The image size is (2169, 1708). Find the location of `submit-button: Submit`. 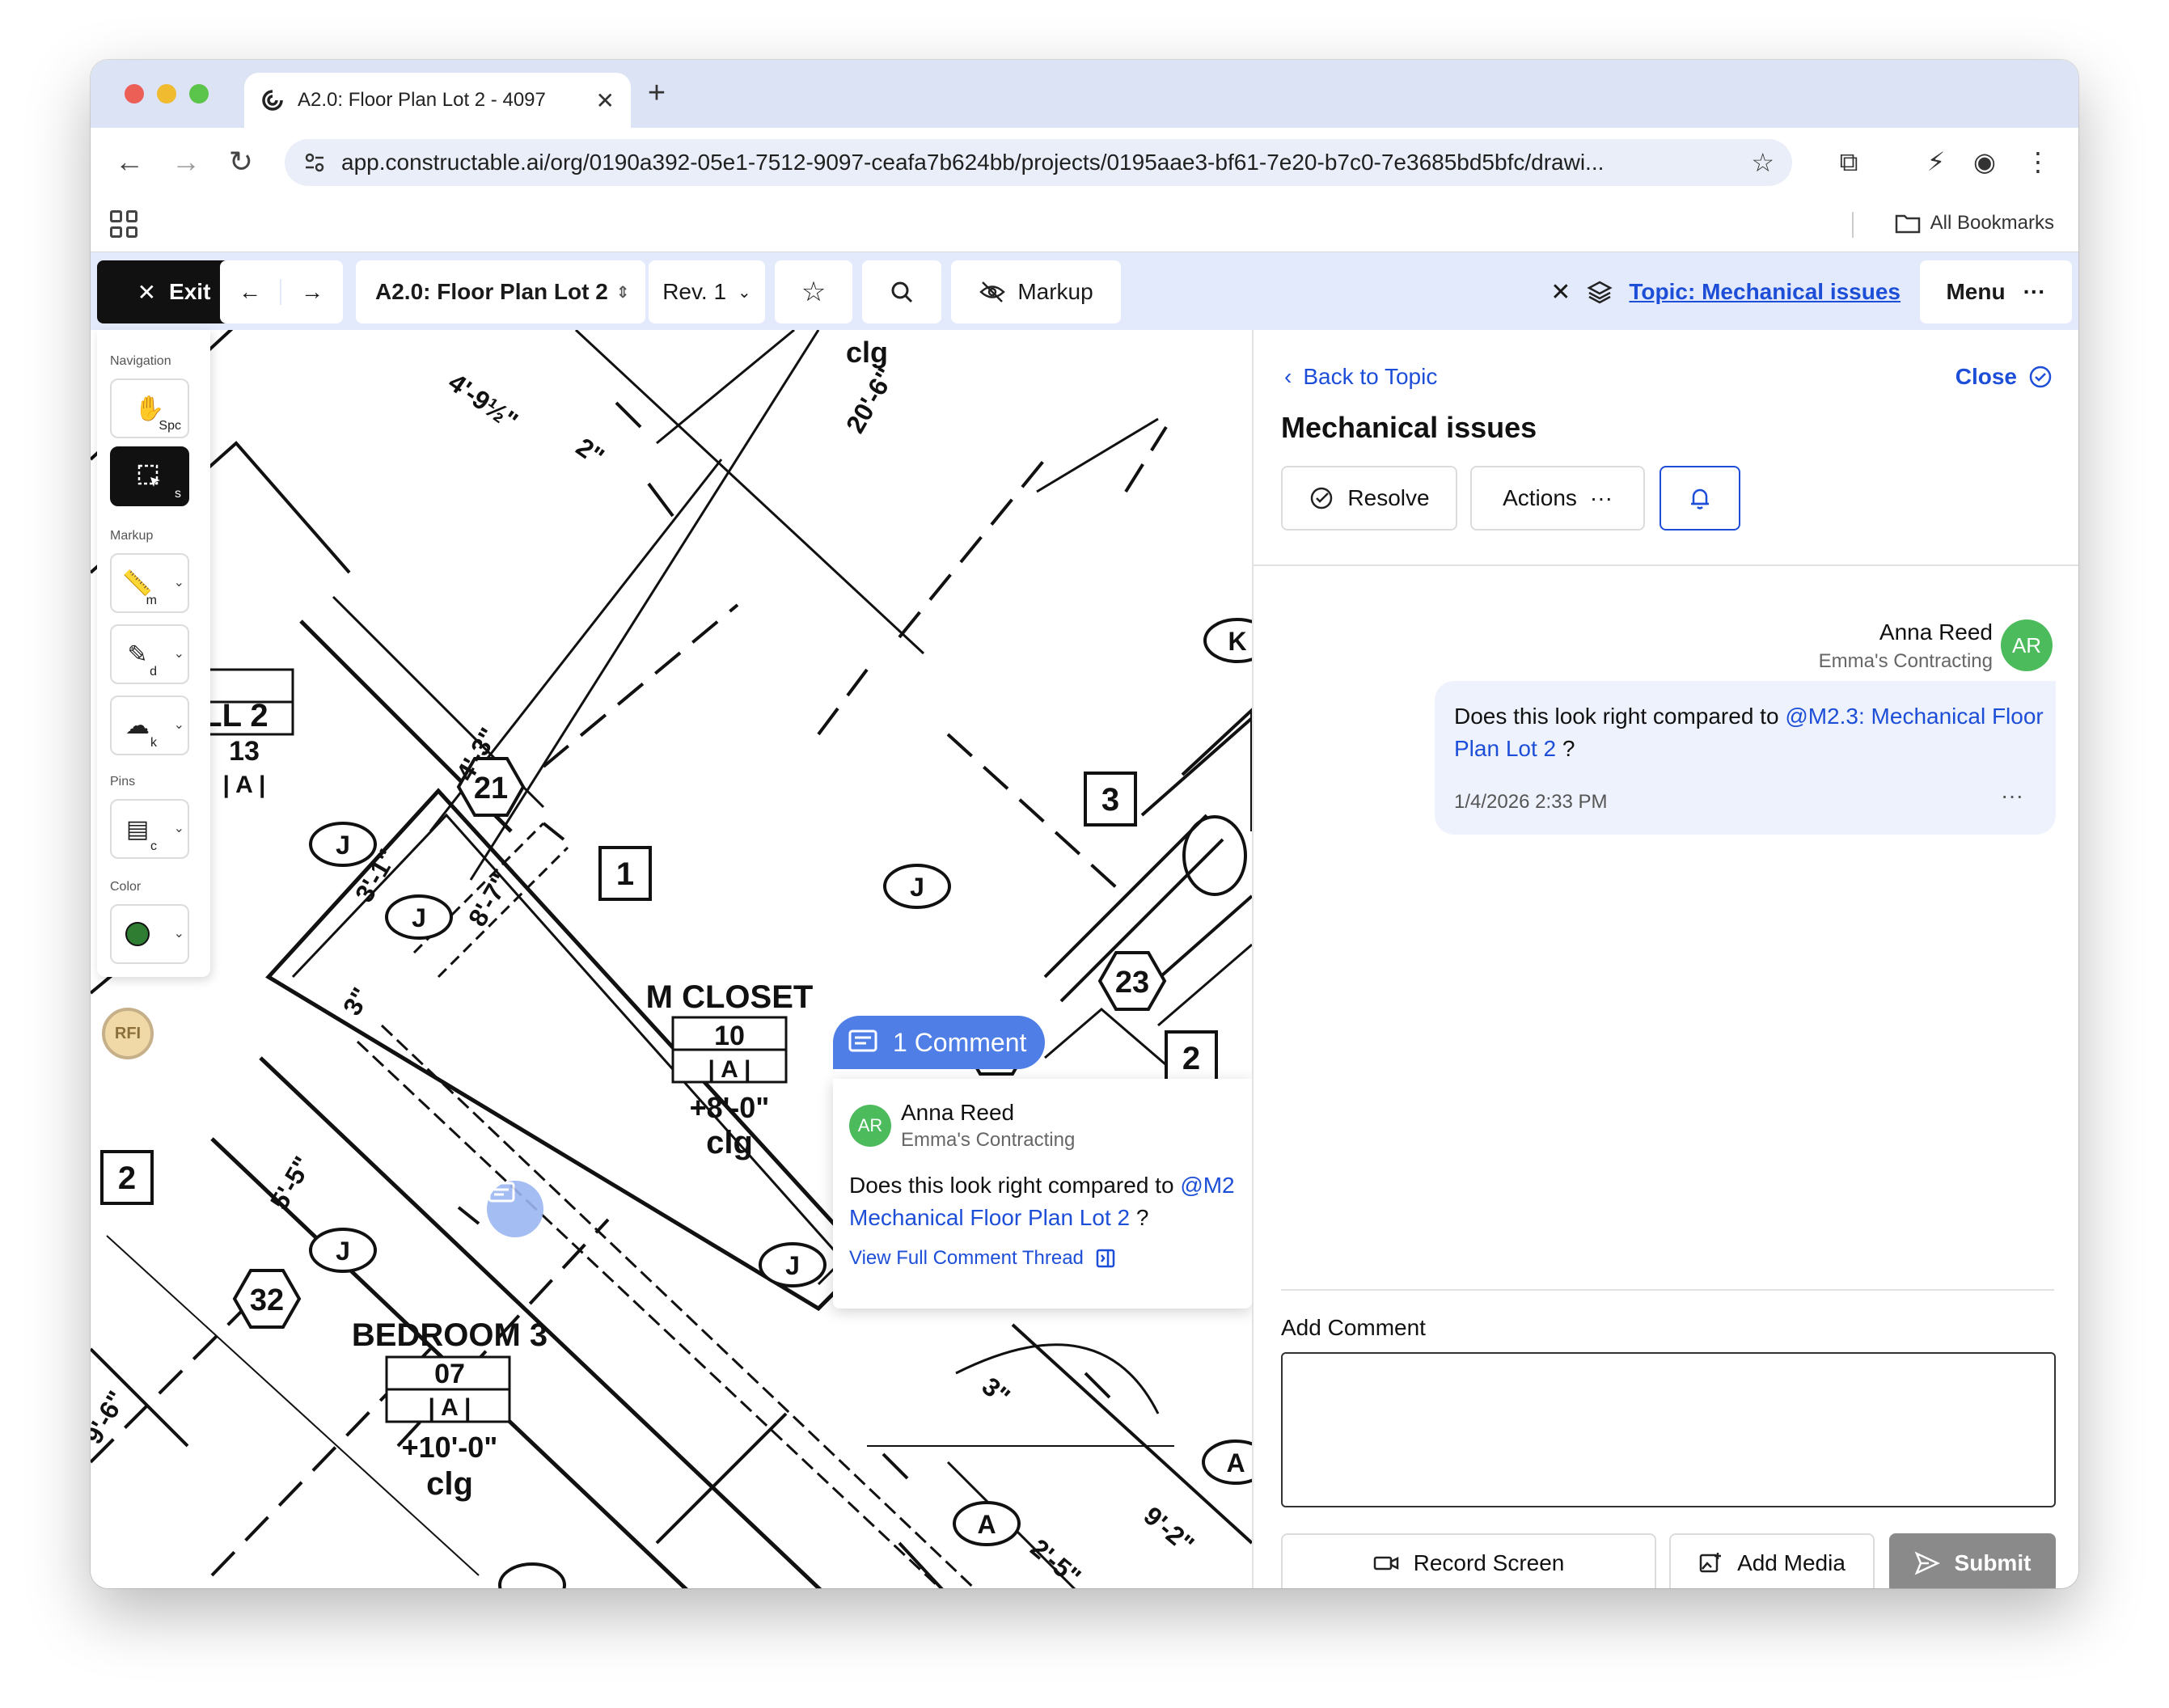

submit-button: Submit is located at coordinates (1972, 1560).